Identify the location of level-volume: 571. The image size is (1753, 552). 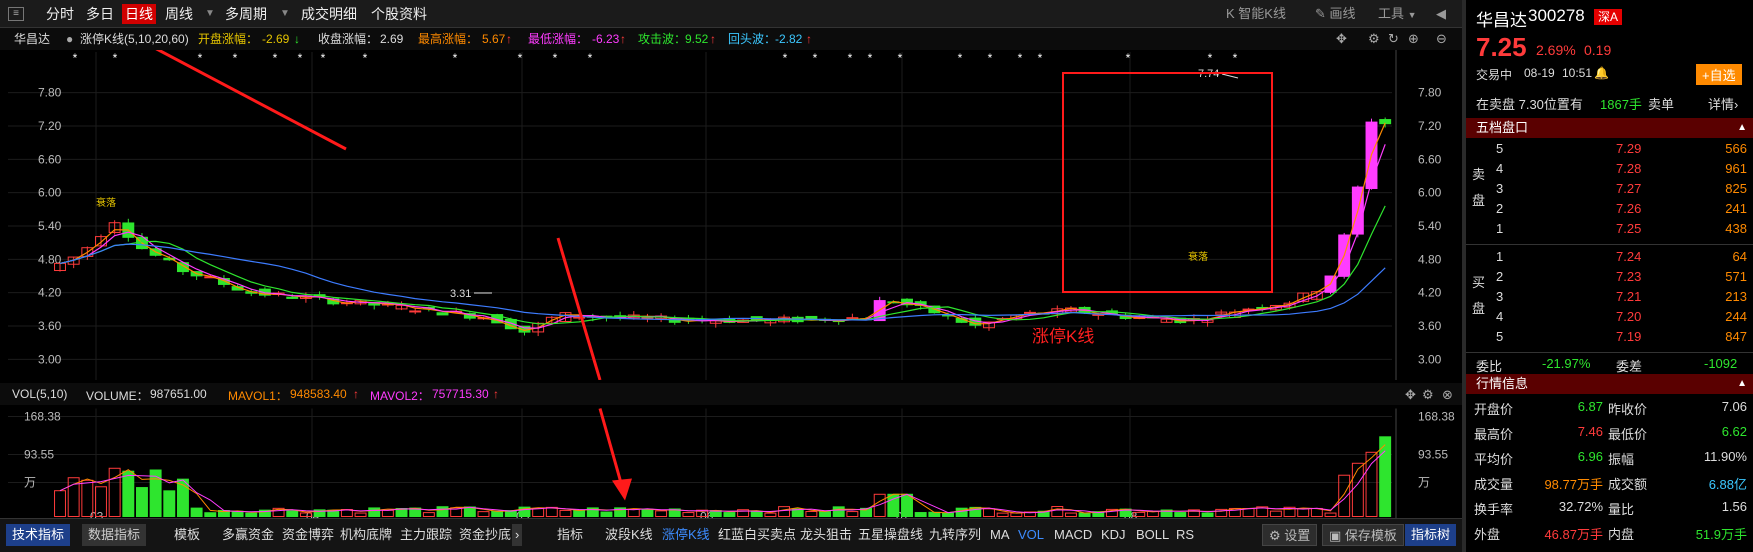
(1736, 276).